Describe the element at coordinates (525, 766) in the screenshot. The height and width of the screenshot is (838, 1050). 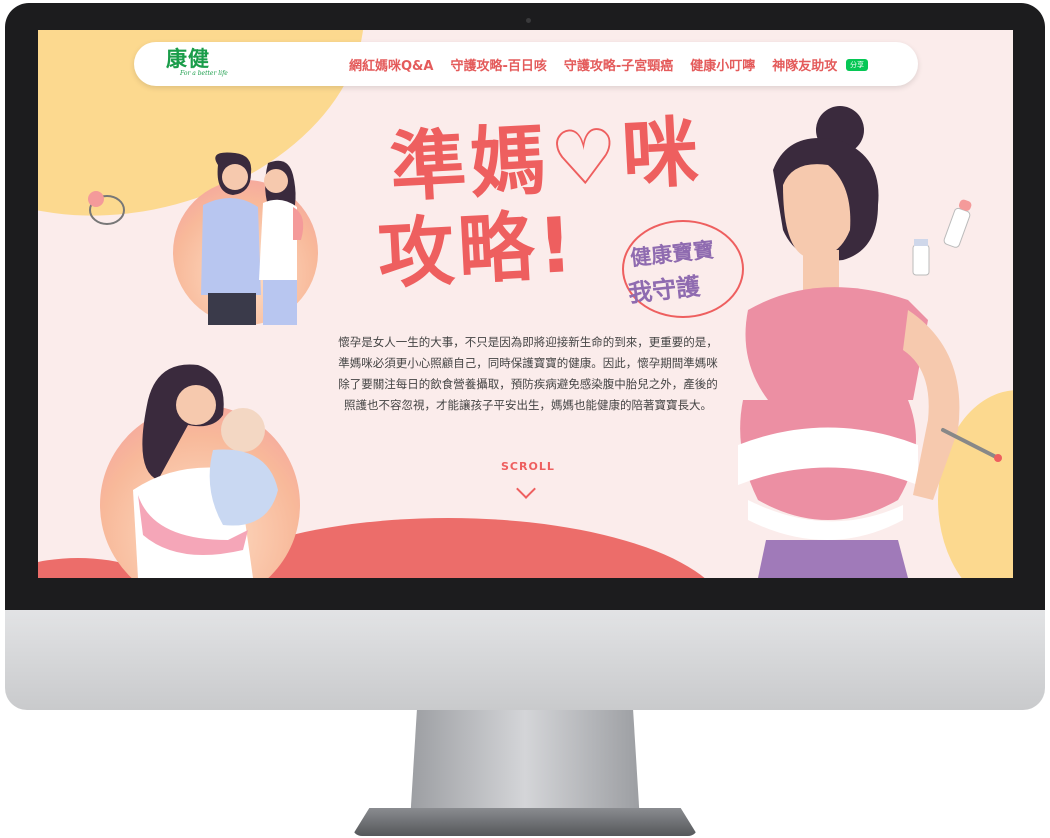
I see `monitor-stand-neck` at that location.